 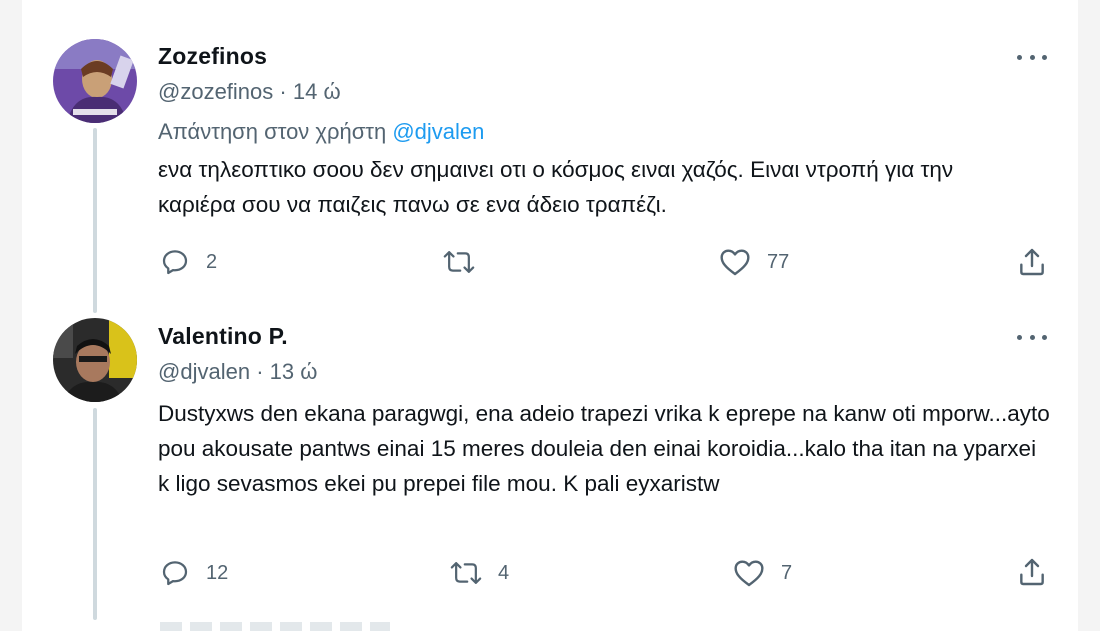 What do you see at coordinates (778, 261) in the screenshot?
I see `like-count: 77` at bounding box center [778, 261].